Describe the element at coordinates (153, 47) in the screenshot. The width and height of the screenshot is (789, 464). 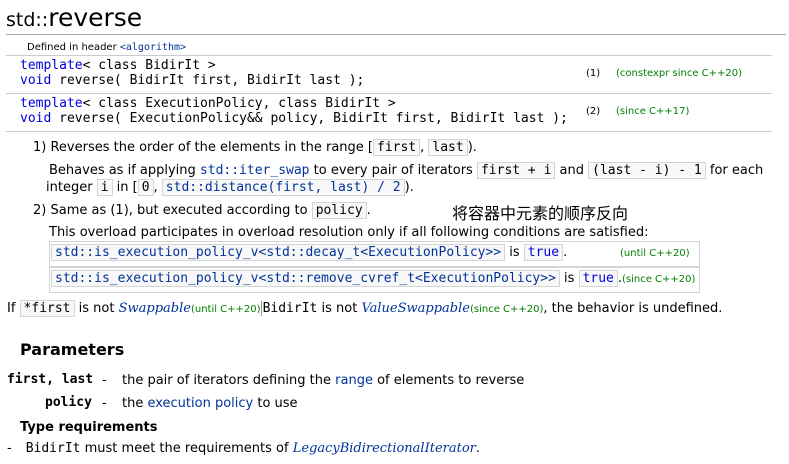
I see `header-link: <algorithm>` at that location.